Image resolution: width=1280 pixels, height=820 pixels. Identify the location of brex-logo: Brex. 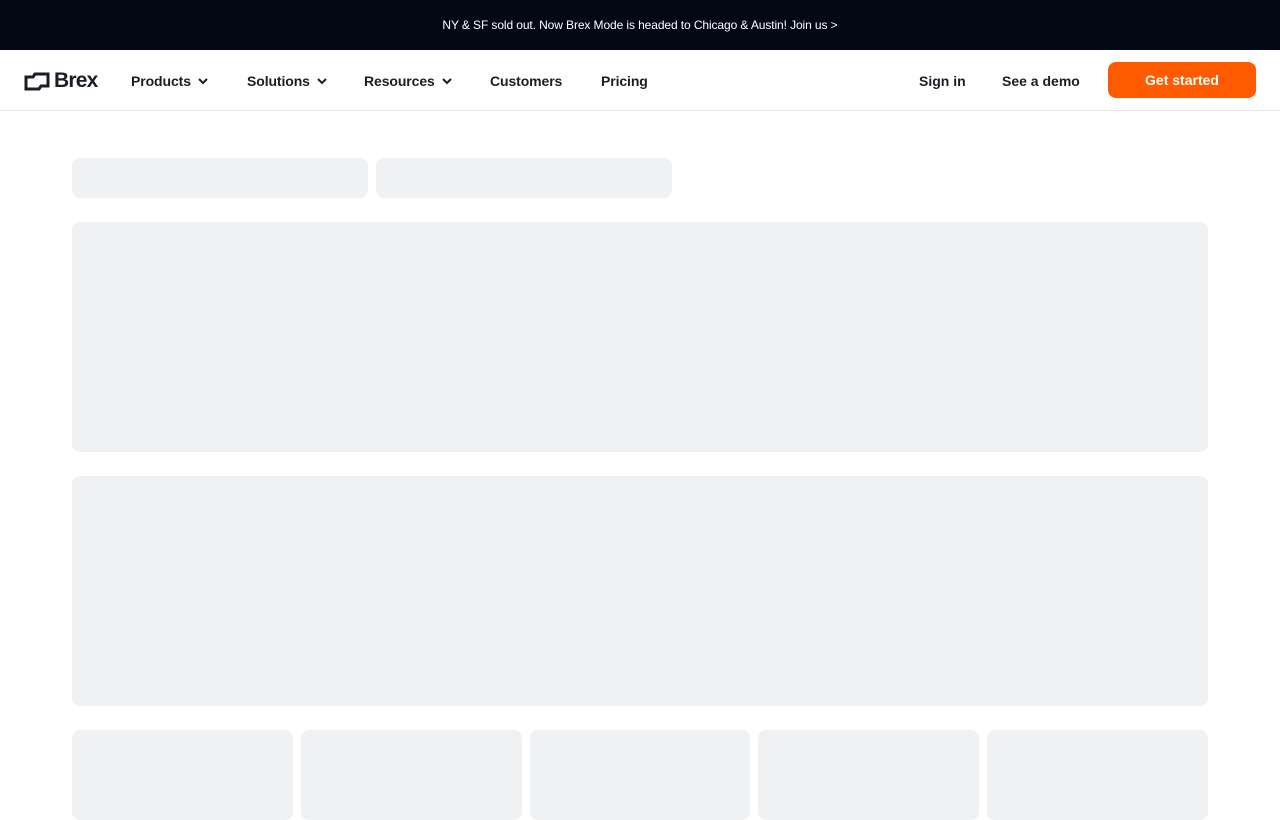
(61, 81).